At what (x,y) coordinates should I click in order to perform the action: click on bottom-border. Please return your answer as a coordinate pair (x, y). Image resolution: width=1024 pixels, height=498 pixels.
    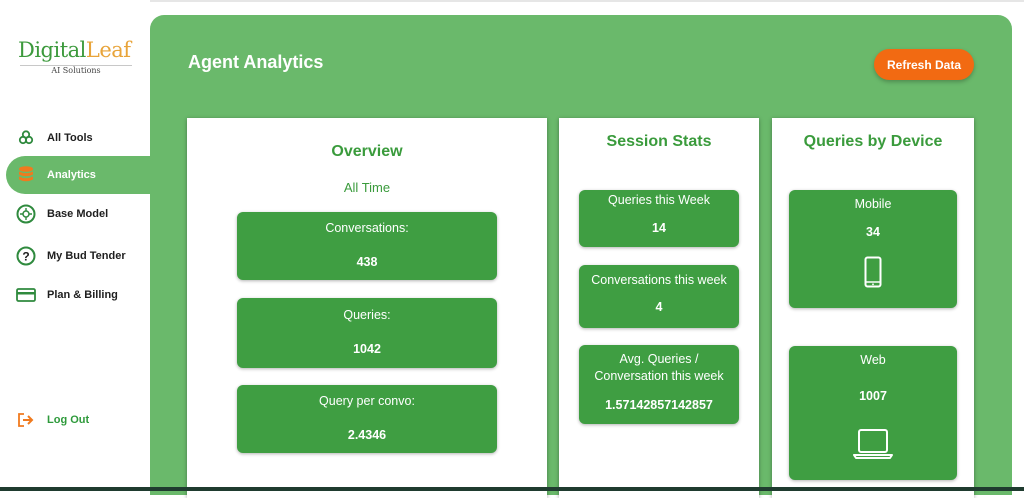
    Looking at the image, I should click on (512, 489).